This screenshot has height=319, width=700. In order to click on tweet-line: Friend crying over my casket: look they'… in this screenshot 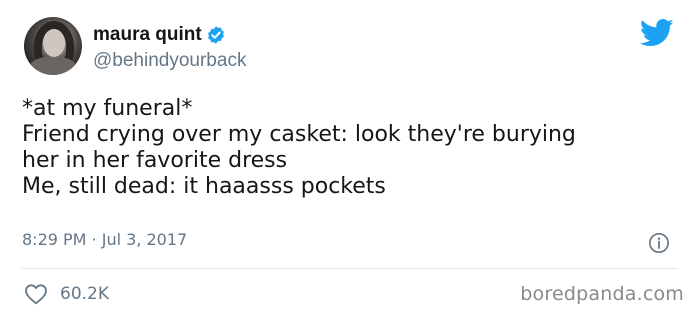, I will do `click(299, 134)`.